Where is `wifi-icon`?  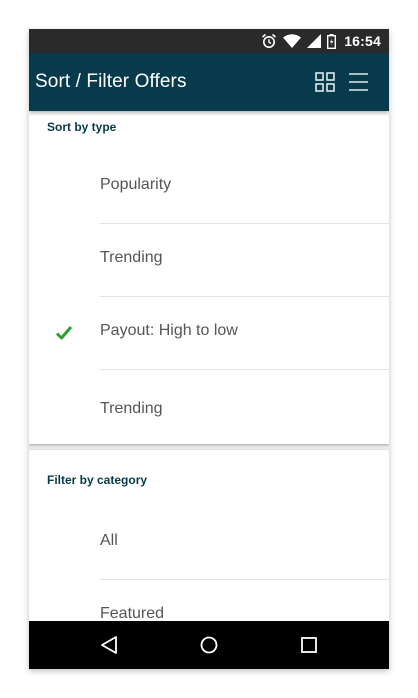
wifi-icon is located at coordinates (292, 41).